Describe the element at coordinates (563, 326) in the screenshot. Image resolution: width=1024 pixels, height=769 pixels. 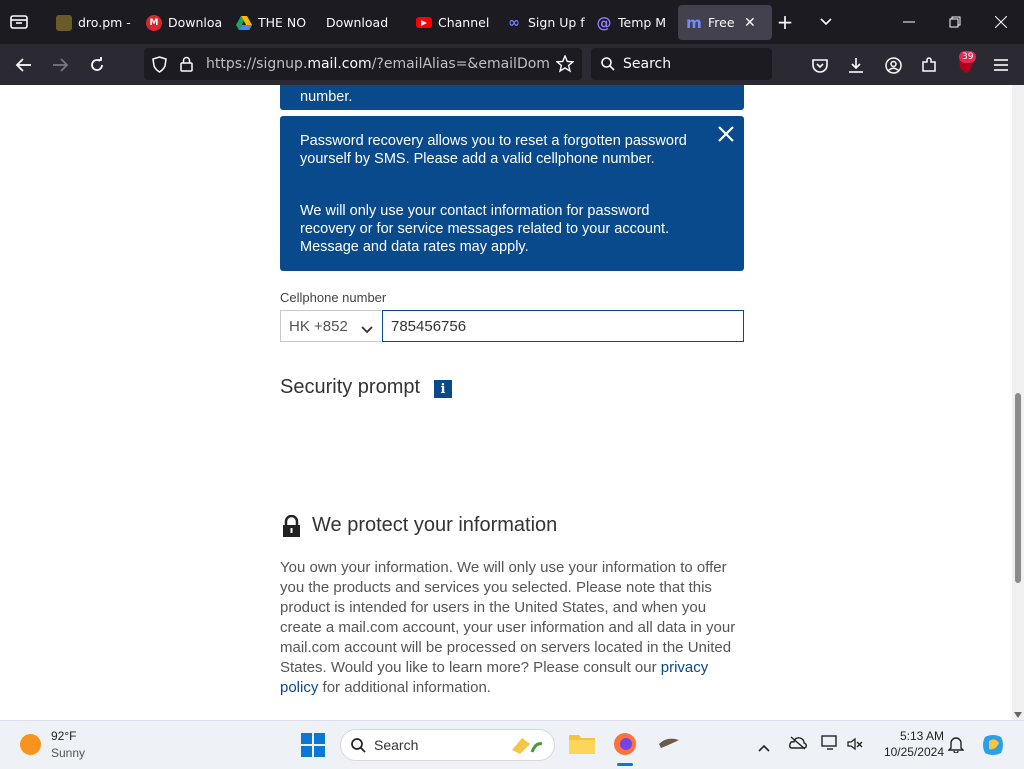
I see `cellphone-input` at that location.